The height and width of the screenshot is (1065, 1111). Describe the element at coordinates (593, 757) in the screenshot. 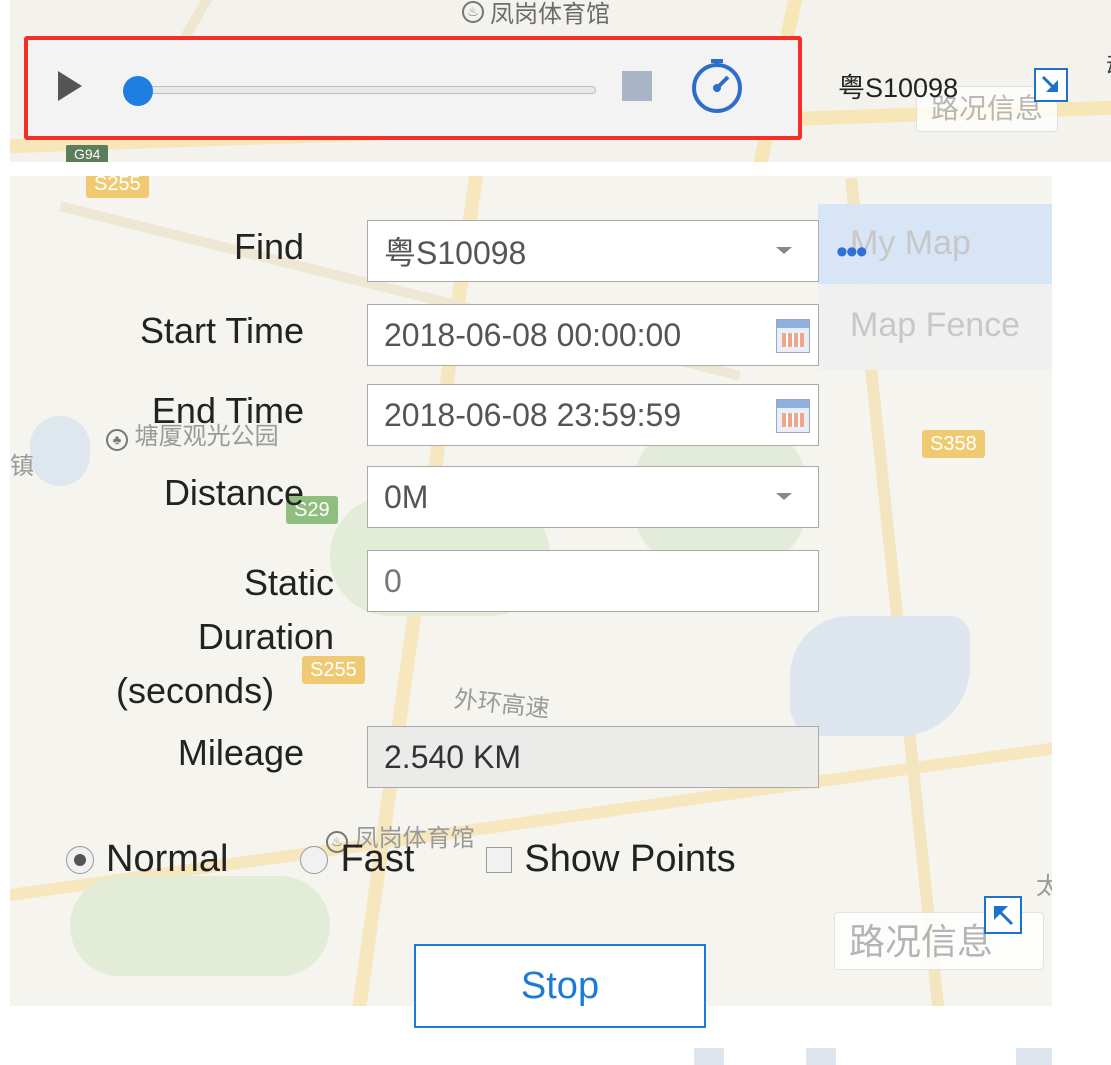

I see `mileage-field: 2.540 KM` at that location.